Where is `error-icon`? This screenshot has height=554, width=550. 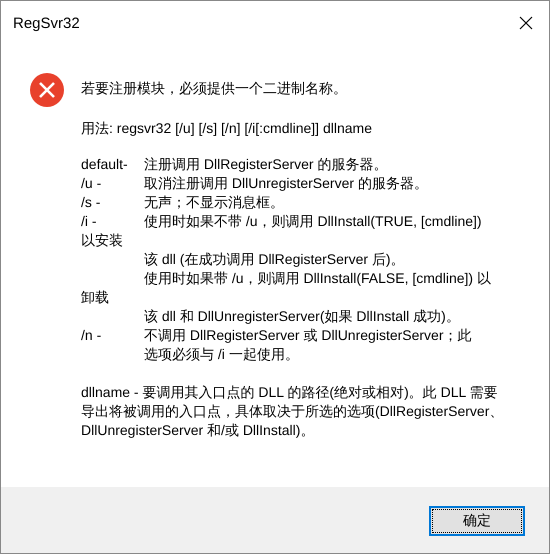 error-icon is located at coordinates (47, 90).